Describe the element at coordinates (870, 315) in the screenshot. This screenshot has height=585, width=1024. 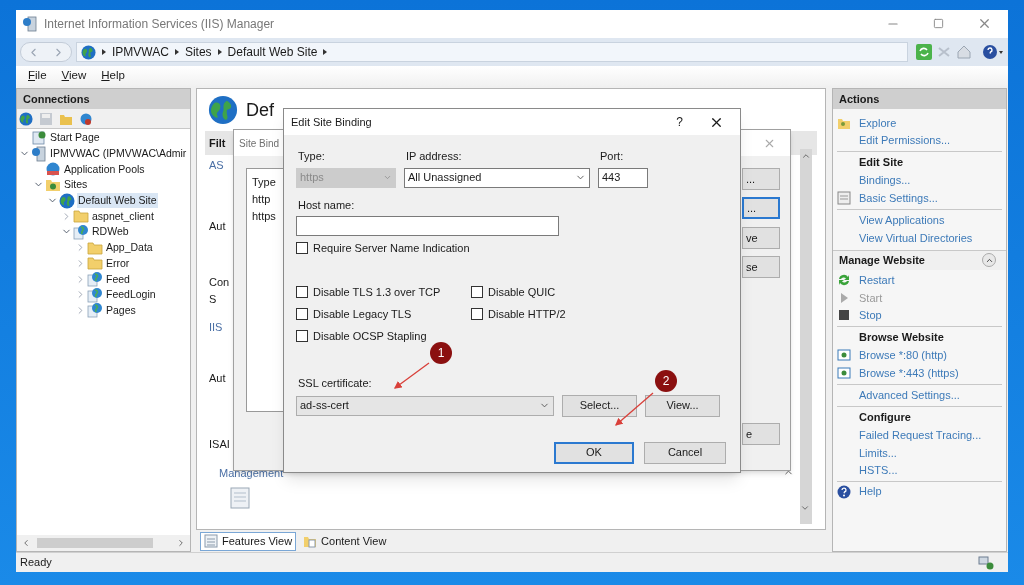
I see `action-link: Stop` at that location.